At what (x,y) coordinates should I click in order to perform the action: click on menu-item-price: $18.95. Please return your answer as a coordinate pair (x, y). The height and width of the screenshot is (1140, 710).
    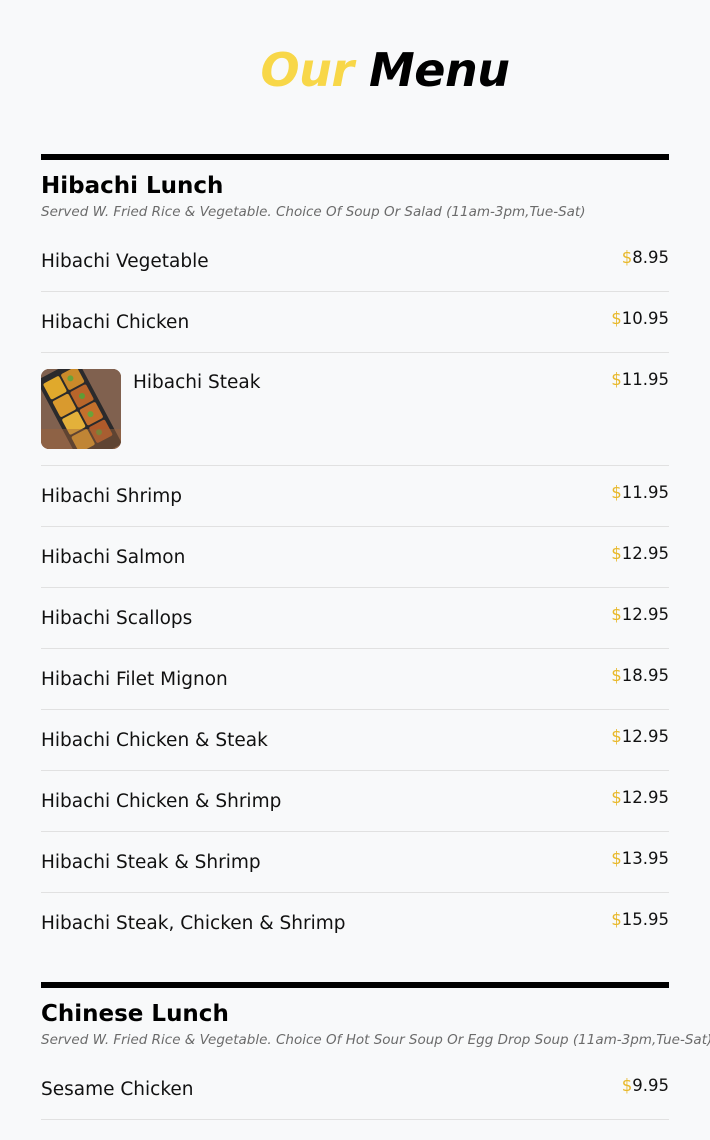
    Looking at the image, I should click on (640, 676).